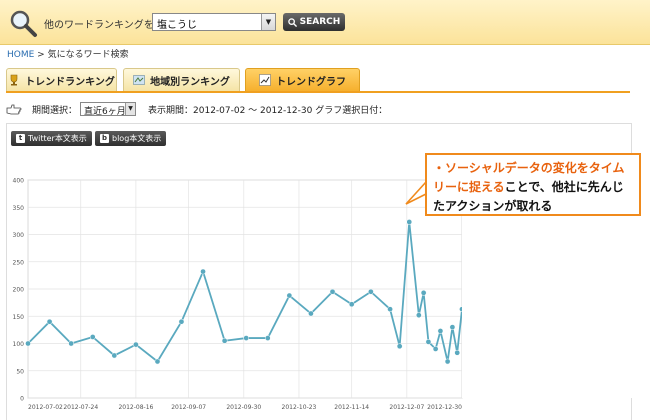  What do you see at coordinates (19, 317) in the screenshot?
I see `y-tick-label: 150` at bounding box center [19, 317].